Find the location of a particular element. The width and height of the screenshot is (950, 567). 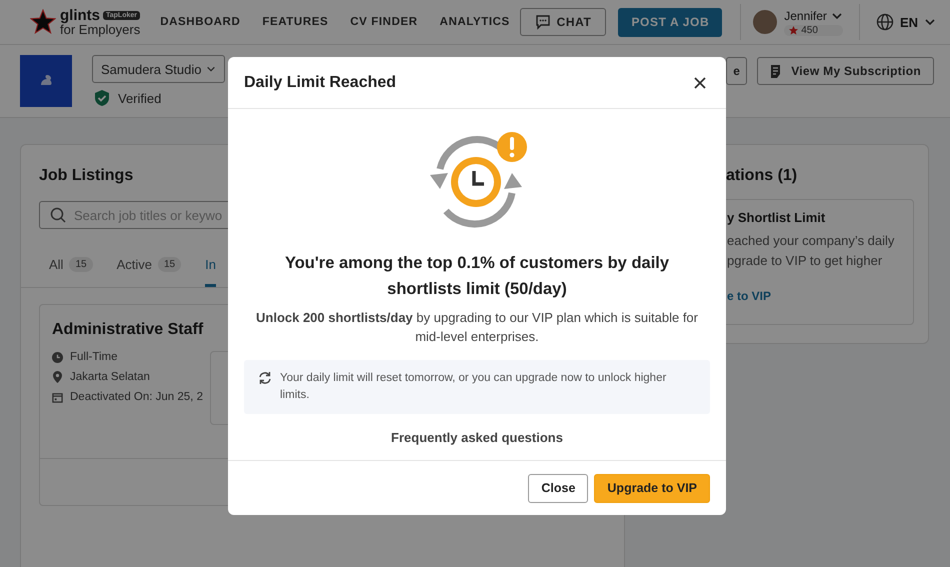

star-icon is located at coordinates (793, 30).